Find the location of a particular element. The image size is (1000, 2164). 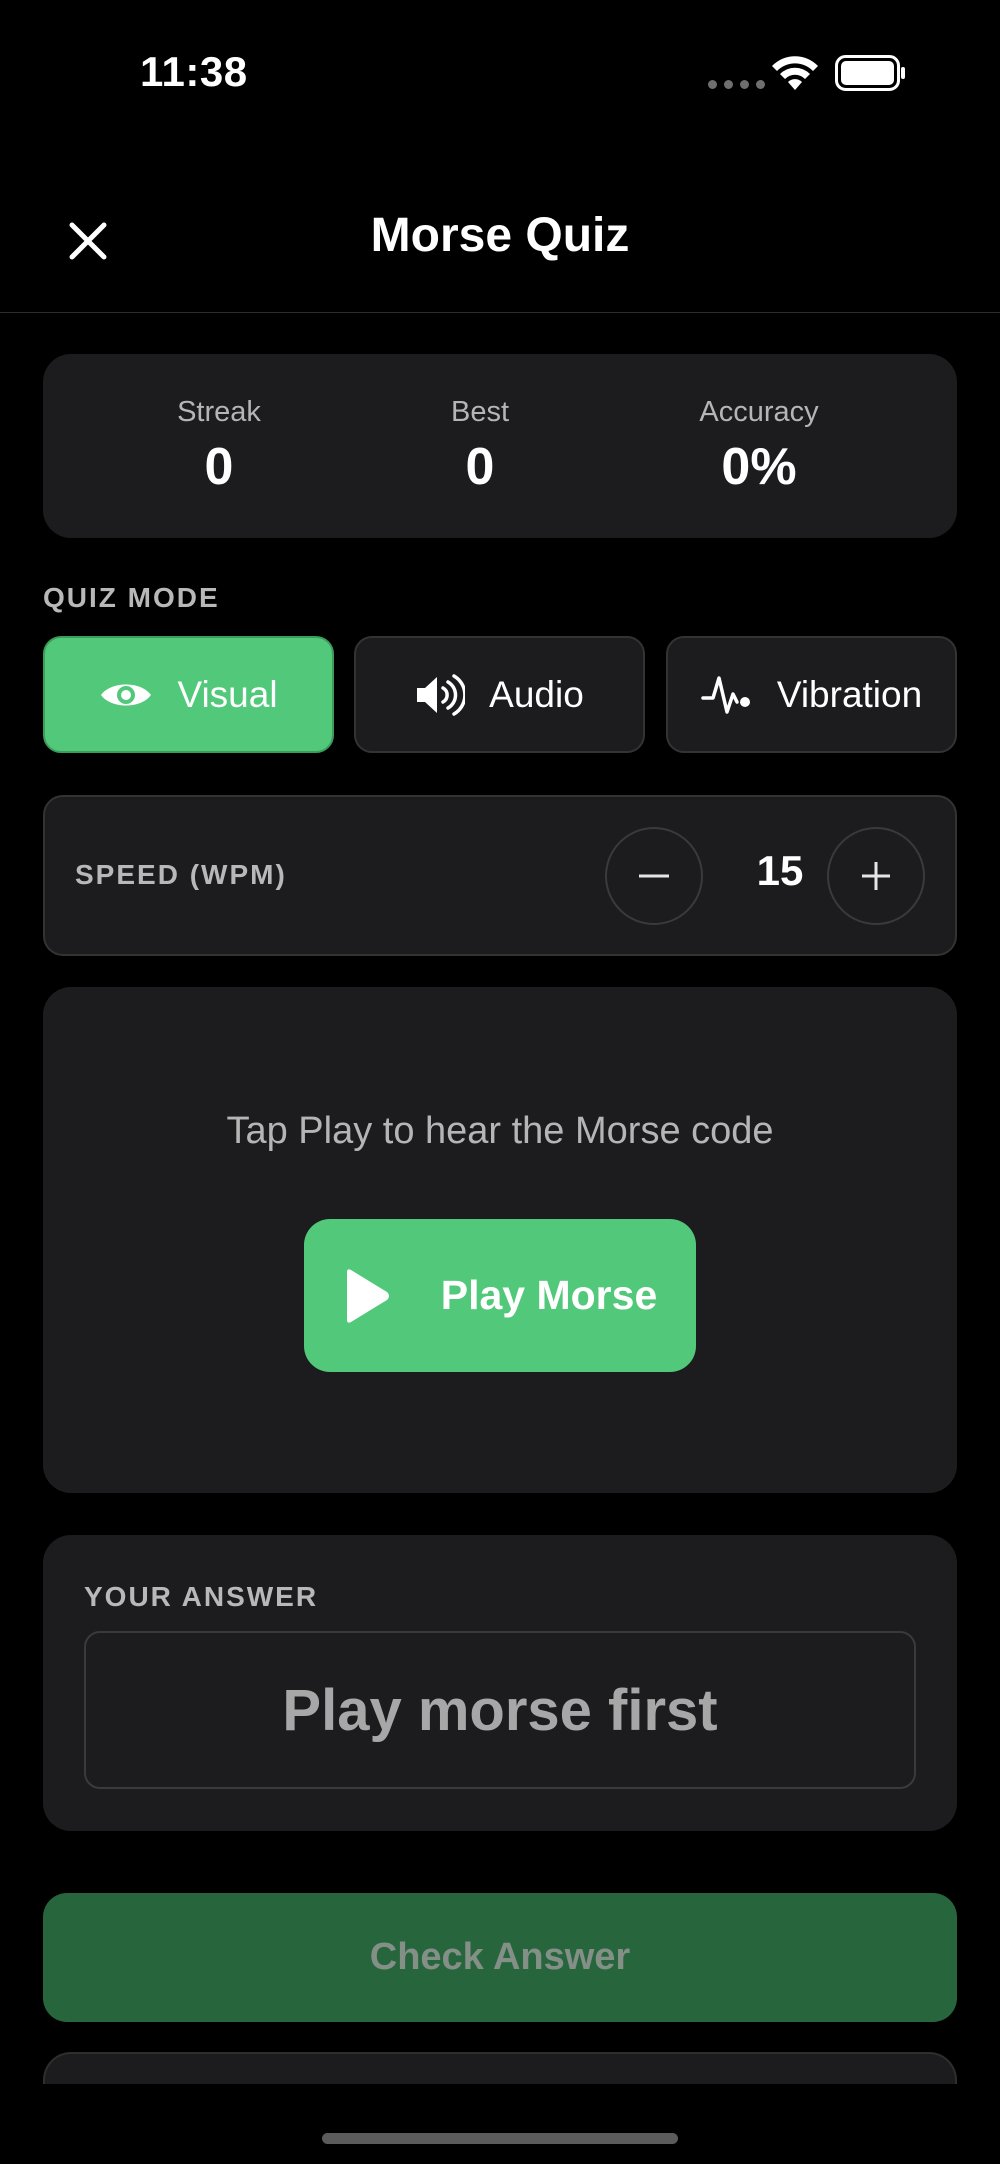

status-bar: 11:38 is located at coordinates (500, 75).